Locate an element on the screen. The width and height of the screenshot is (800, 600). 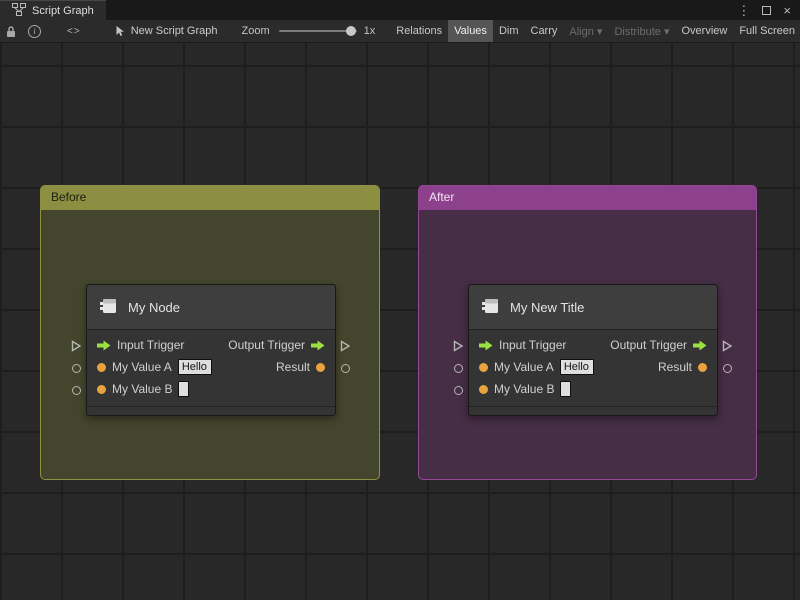
close-icon: × is located at coordinates (787, 10).